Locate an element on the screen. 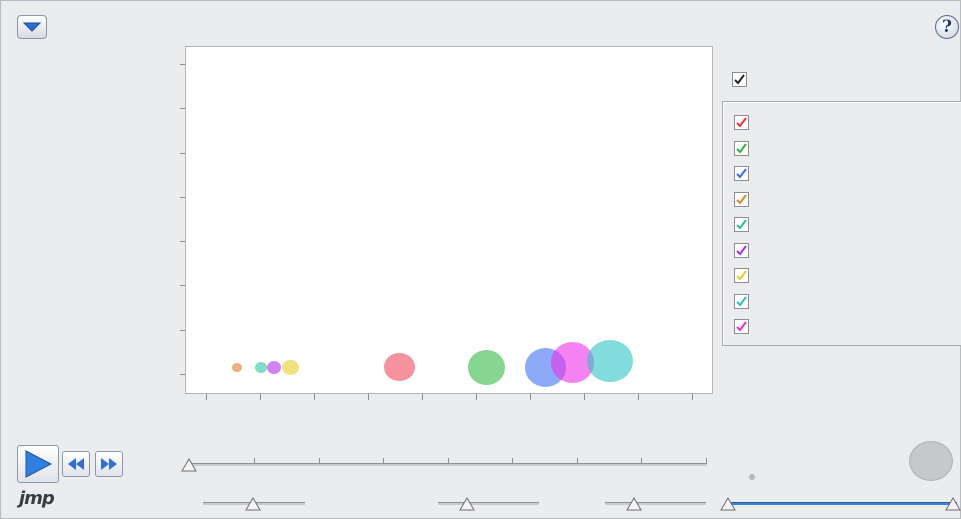  legend-panel is located at coordinates (841, 223).